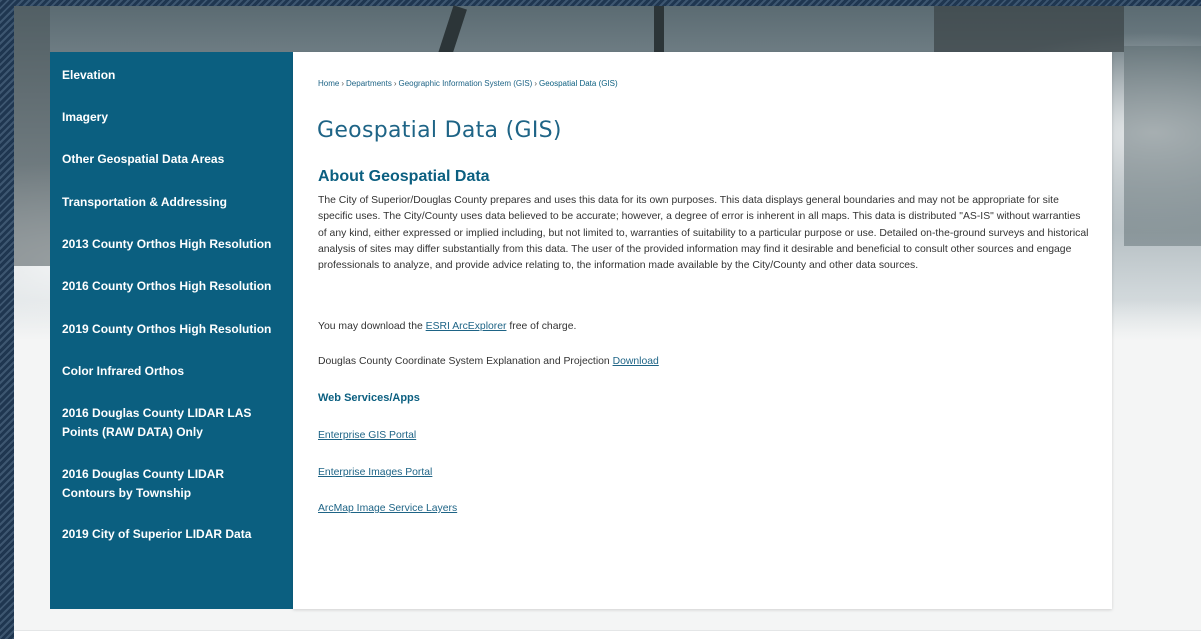  What do you see at coordinates (369, 83) in the screenshot?
I see `breadcrumb-departments: Departments` at bounding box center [369, 83].